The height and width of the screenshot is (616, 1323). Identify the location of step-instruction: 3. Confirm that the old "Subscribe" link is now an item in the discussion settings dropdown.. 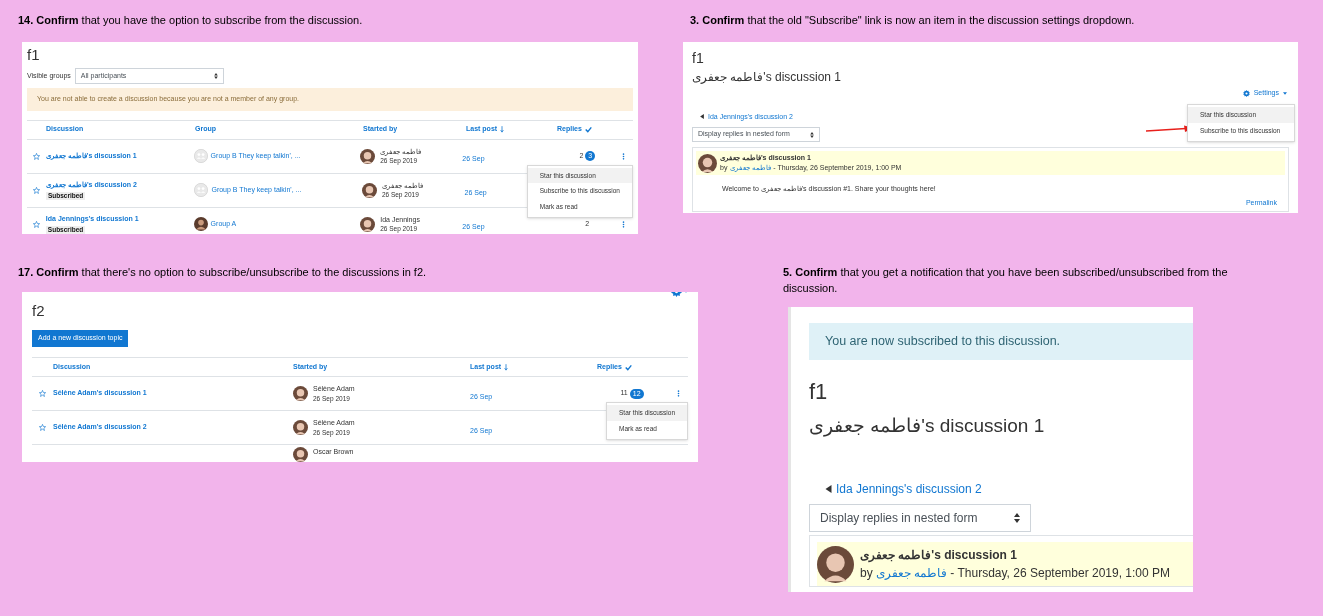
(913, 20).